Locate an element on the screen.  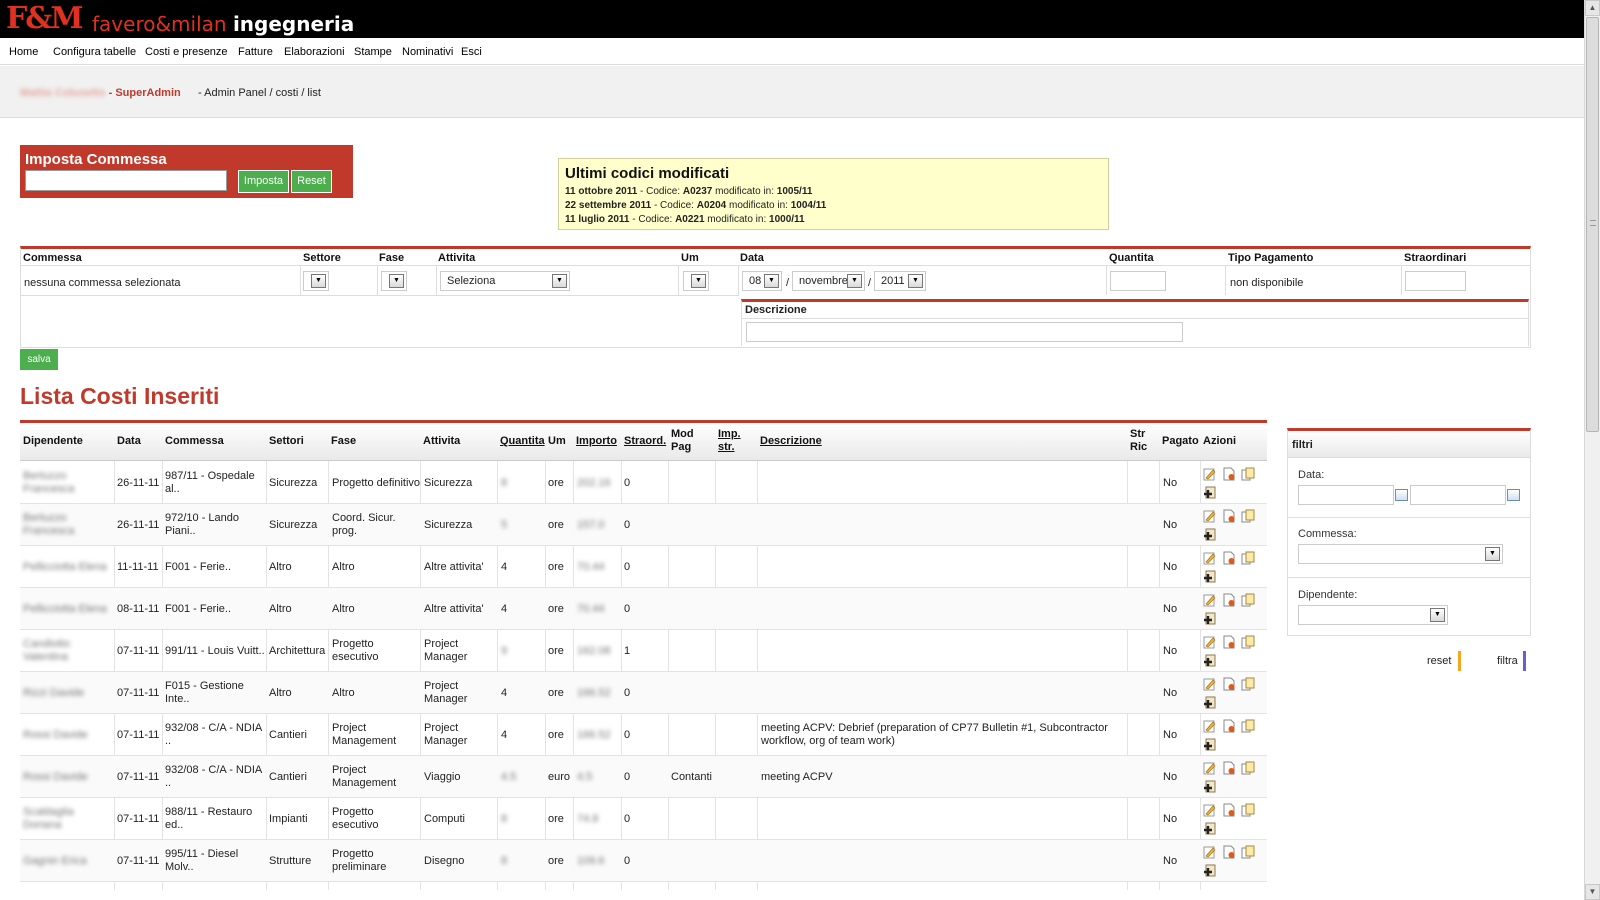
scroll-thumb is located at coordinates (1592, 224).